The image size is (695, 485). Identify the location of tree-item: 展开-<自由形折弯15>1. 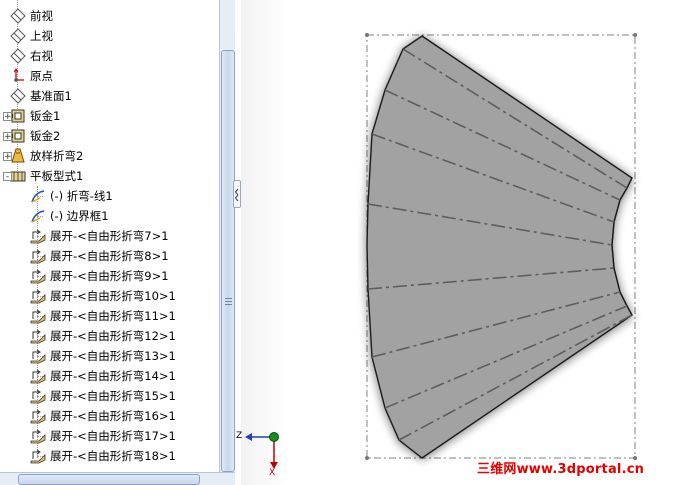
(103, 396).